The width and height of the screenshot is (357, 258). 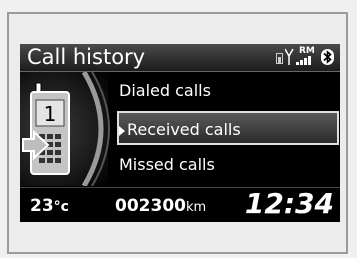 What do you see at coordinates (196, 207) in the screenshot?
I see `odometer-unit: km` at bounding box center [196, 207].